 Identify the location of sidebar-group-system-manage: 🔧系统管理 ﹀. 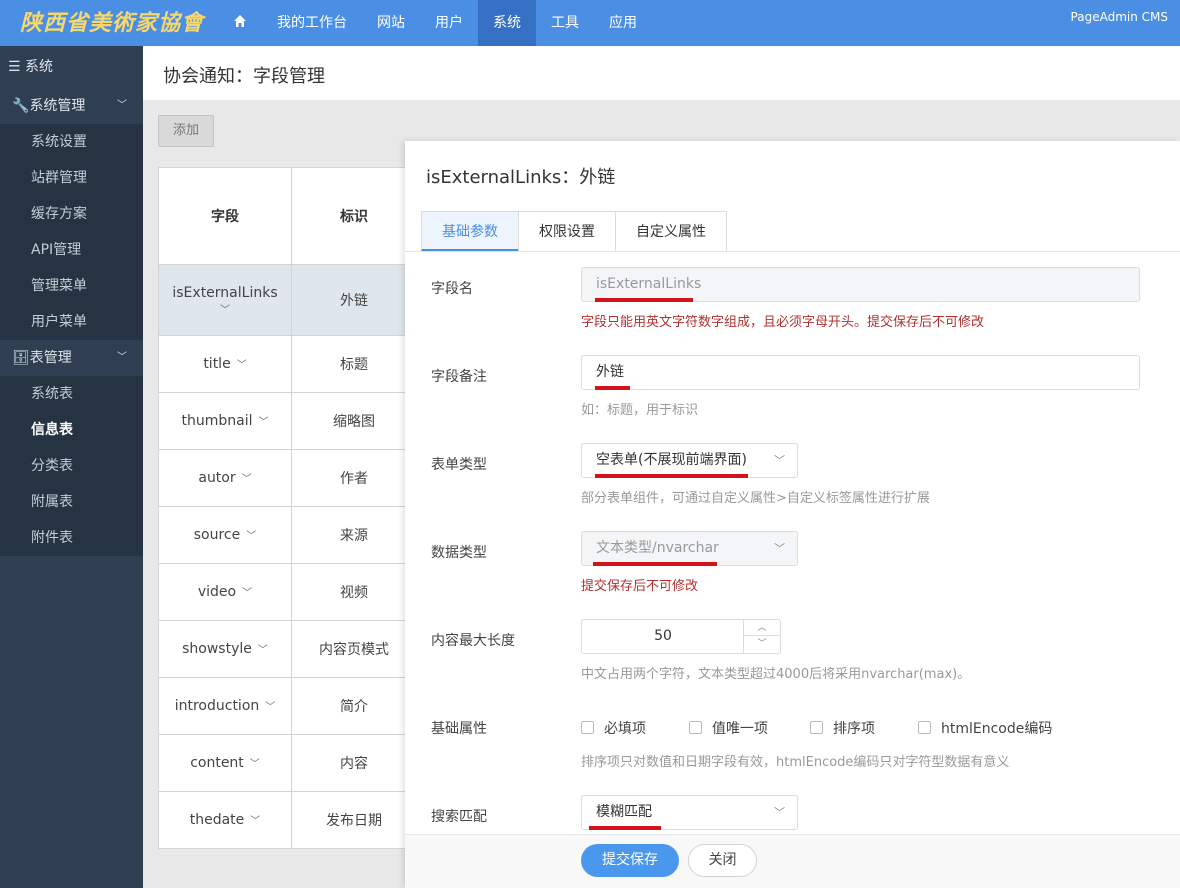
(71, 106).